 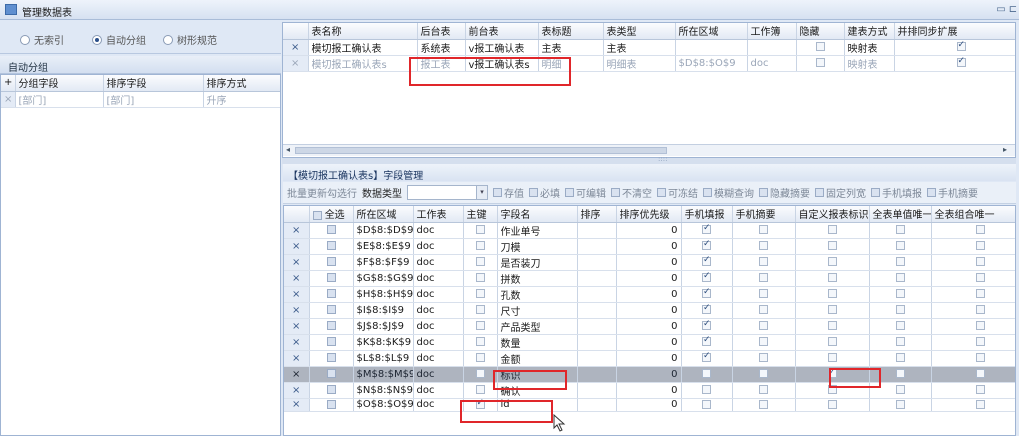 I want to click on datatype-select, so click(x=442, y=192).